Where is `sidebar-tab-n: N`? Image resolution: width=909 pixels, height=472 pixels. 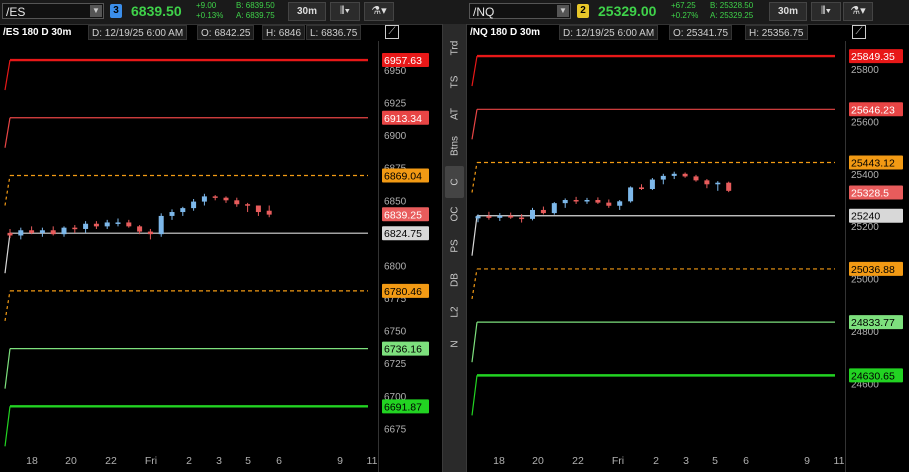 sidebar-tab-n: N is located at coordinates (454, 344).